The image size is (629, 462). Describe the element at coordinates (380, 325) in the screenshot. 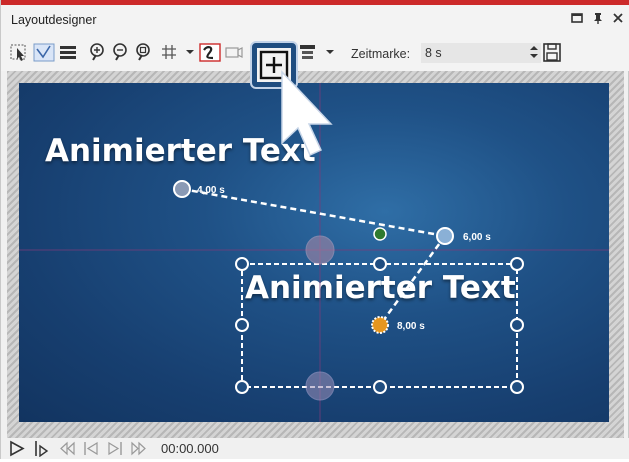

I see `keyframe-8s` at that location.